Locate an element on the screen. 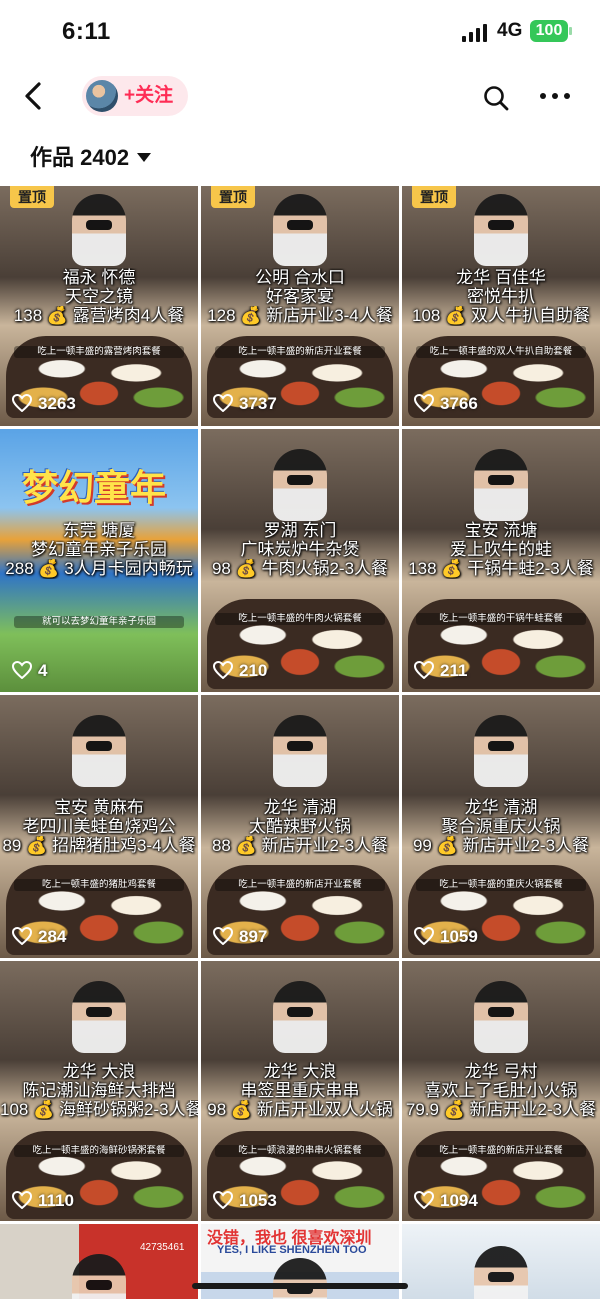 The image size is (600, 1299). like-count-value: 1053 is located at coordinates (258, 1200).